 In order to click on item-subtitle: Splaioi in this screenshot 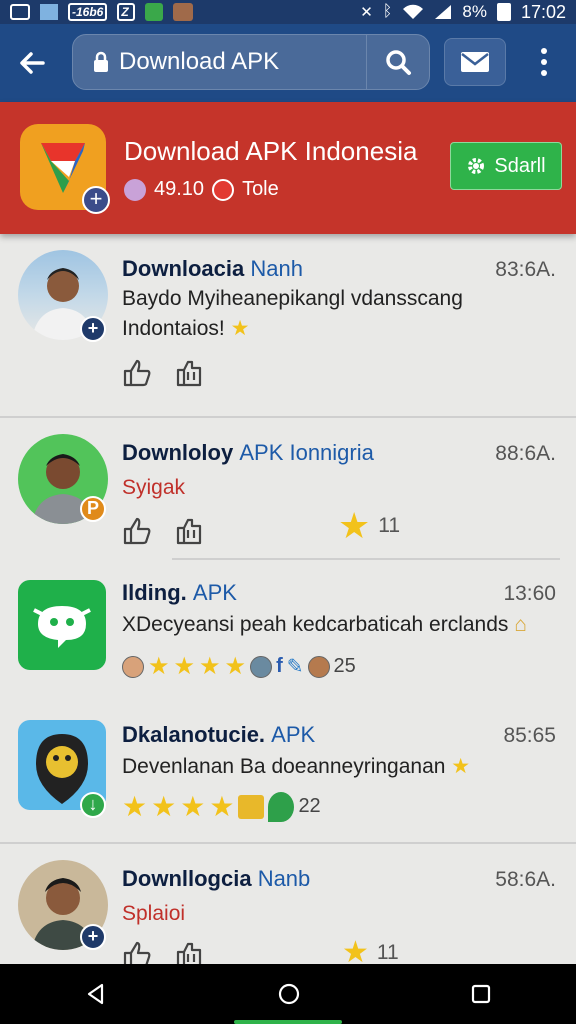, I will do `click(154, 913)`.